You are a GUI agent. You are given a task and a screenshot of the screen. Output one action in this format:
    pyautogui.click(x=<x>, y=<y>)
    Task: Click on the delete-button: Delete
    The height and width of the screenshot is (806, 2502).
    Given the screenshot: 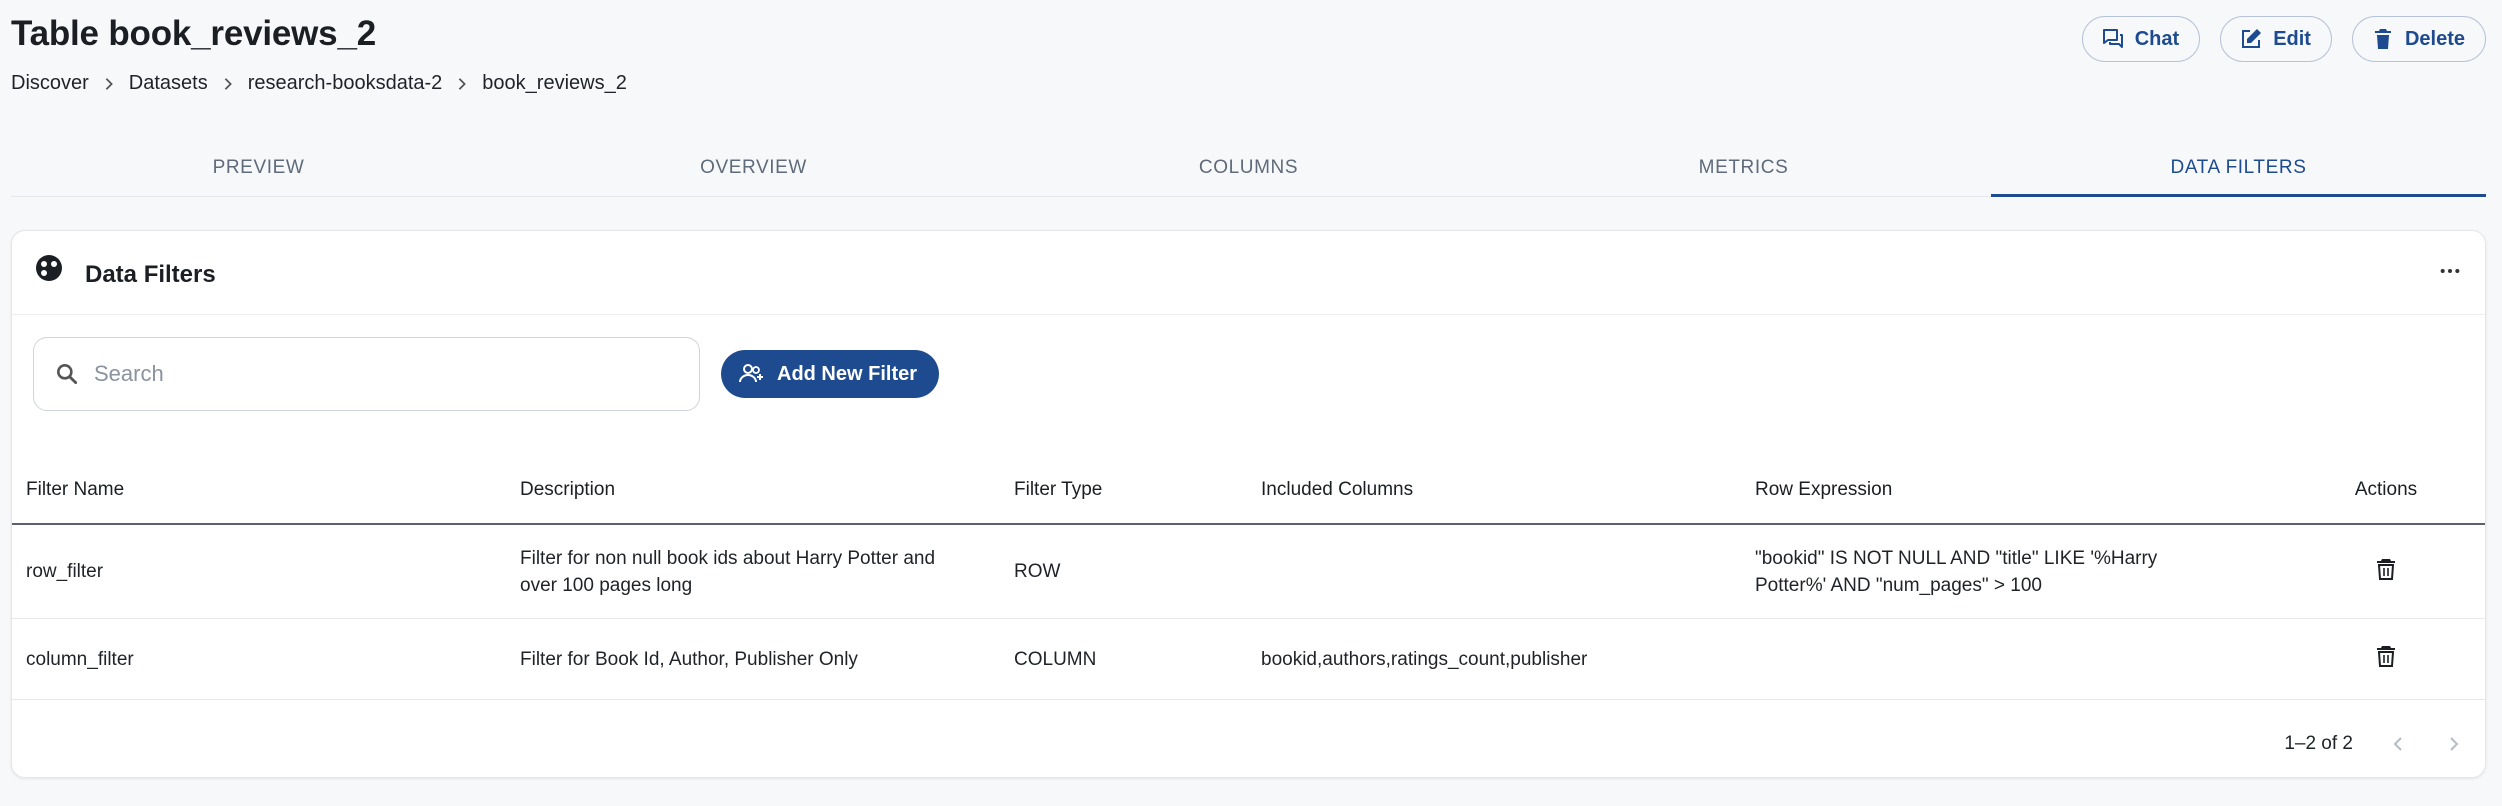 What is the action you would take?
    pyautogui.click(x=2418, y=39)
    